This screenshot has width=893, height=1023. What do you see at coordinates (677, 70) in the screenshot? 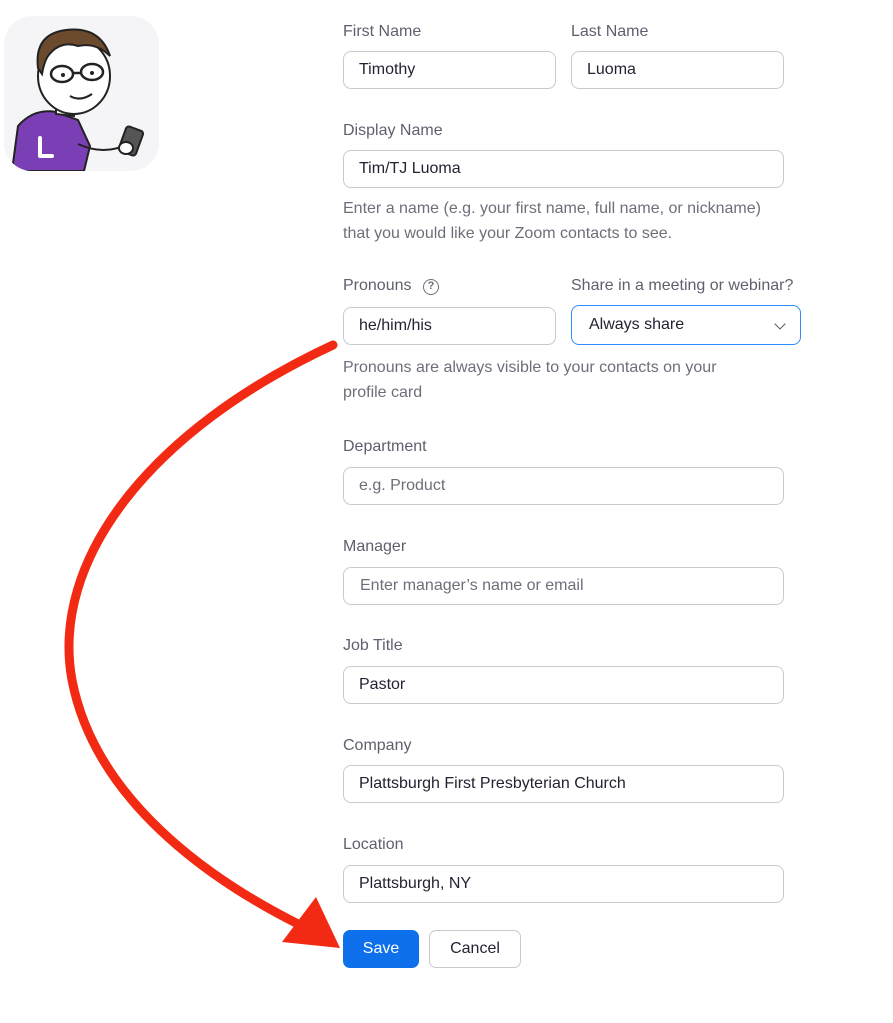
I see `last-name-field: Luoma` at bounding box center [677, 70].